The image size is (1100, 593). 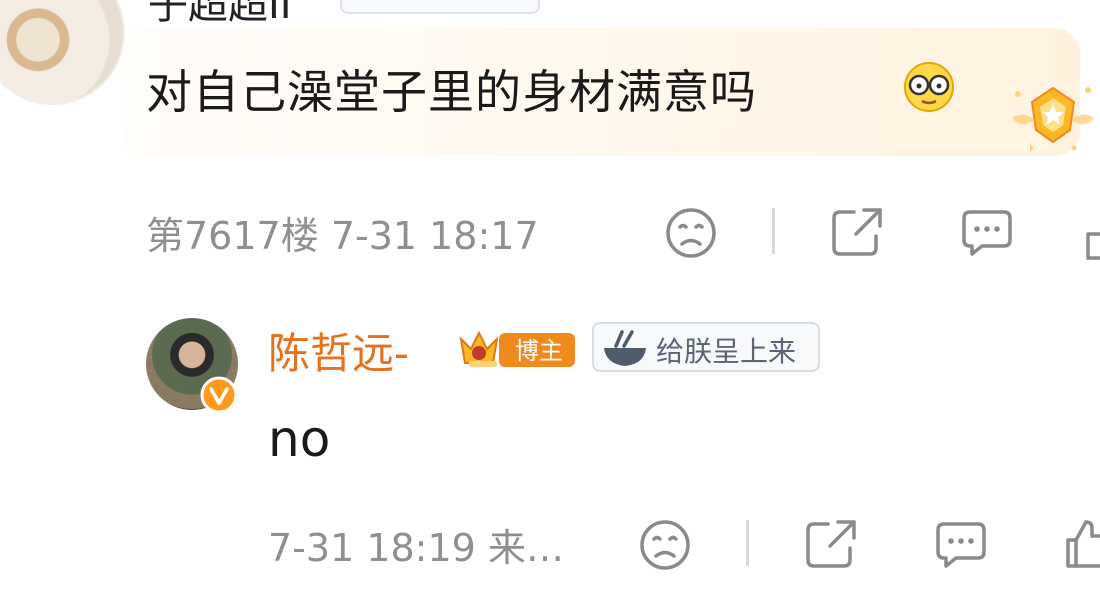 What do you see at coordinates (232, 236) in the screenshot?
I see `comment-floor: 第7617楼` at bounding box center [232, 236].